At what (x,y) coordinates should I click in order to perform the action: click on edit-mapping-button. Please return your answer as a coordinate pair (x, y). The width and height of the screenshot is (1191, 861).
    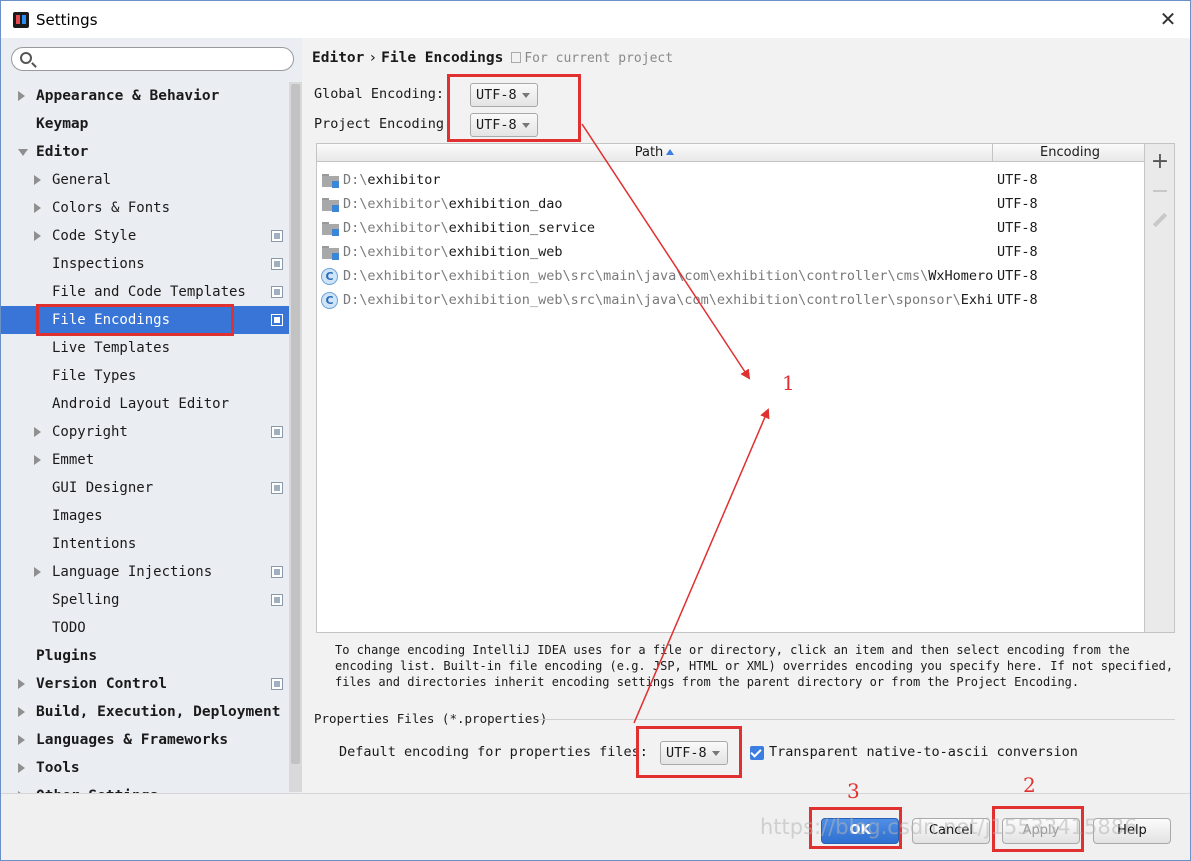
    Looking at the image, I should click on (1160, 220).